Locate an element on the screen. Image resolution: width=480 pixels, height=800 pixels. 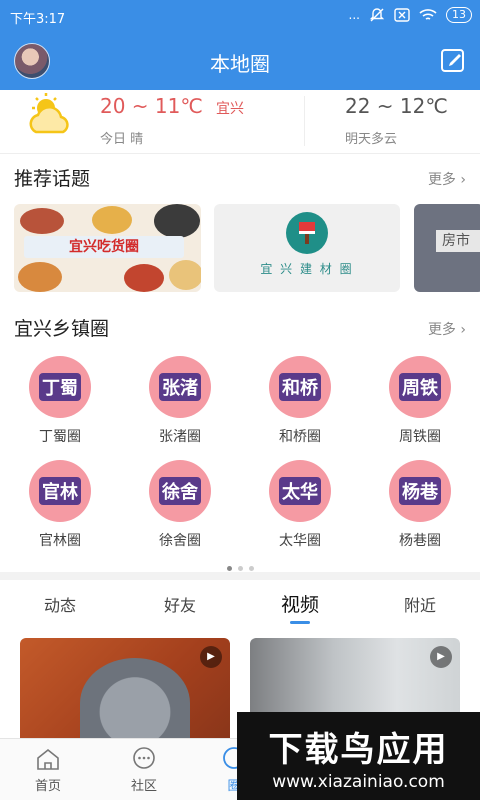
town-icon: 丁蜀 is located at coordinates (60, 387).